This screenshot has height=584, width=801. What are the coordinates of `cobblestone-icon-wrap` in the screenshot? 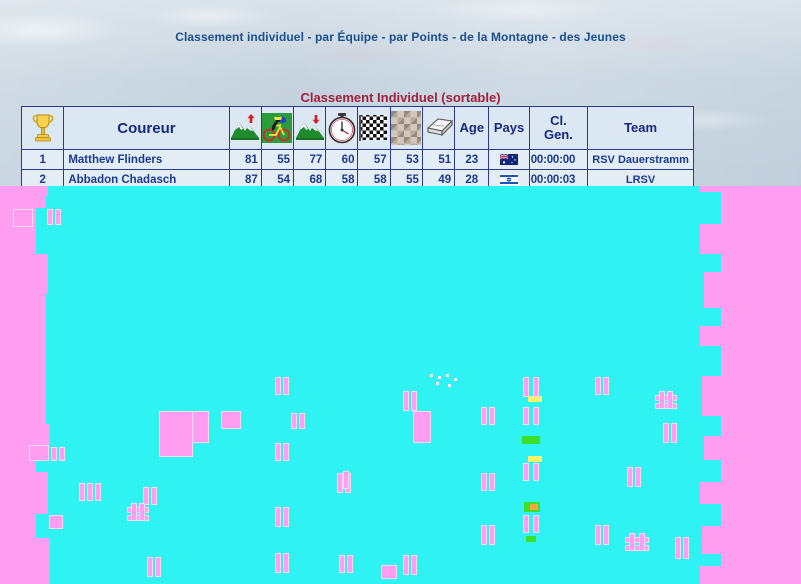 It's located at (406, 128).